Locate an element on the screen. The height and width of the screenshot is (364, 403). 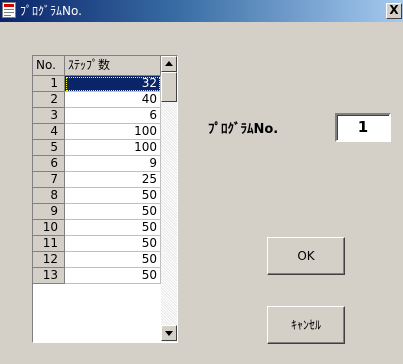
table-row: 11 50 is located at coordinates (97, 244).